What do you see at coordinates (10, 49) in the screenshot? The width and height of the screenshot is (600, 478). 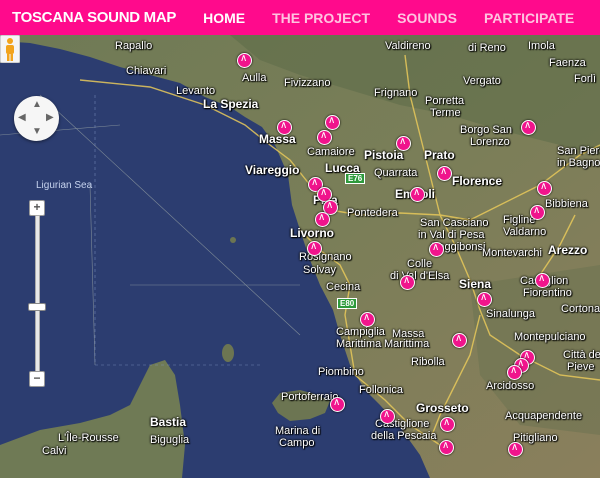 I see `pegman-icon` at bounding box center [10, 49].